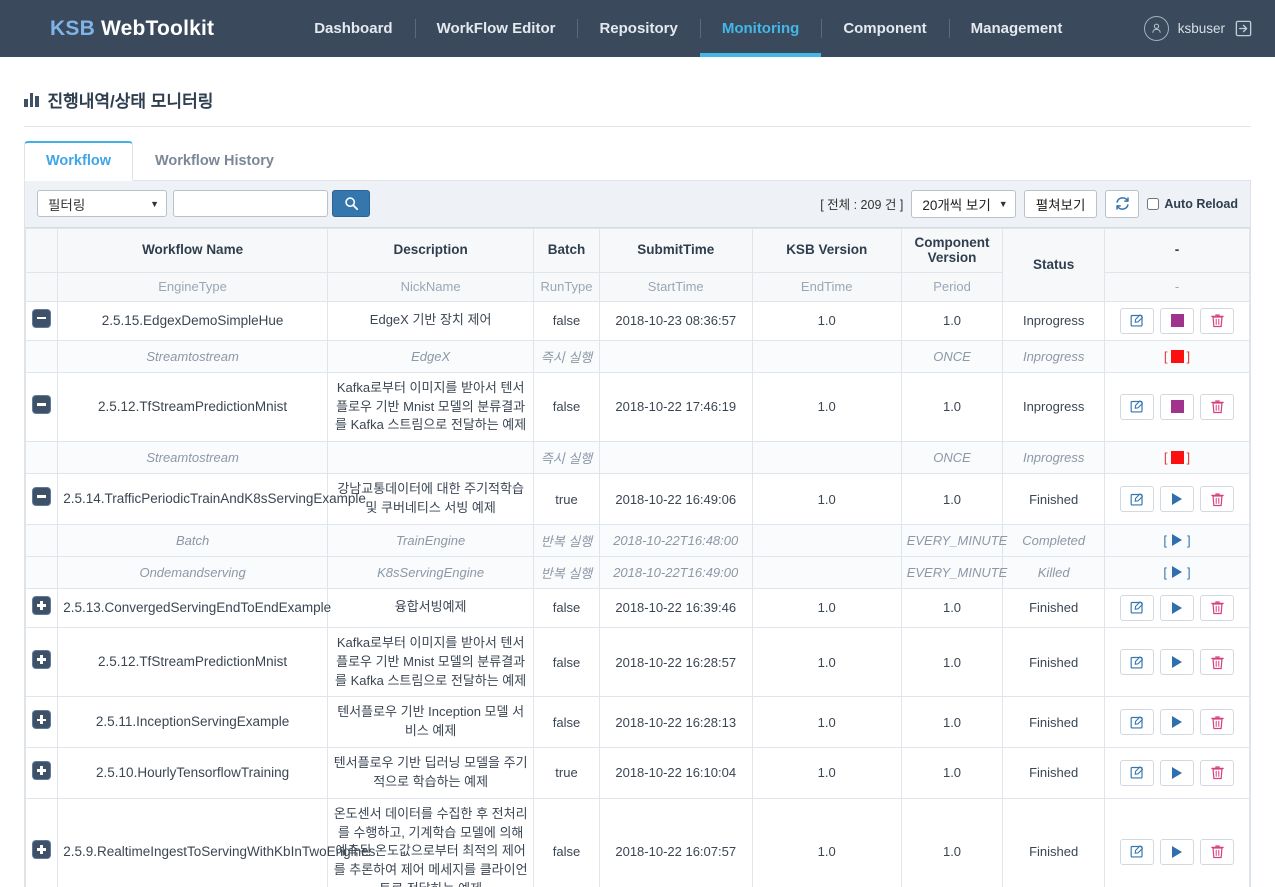 Image resolution: width=1275 pixels, height=887 pixels. What do you see at coordinates (78, 161) in the screenshot?
I see `tab-workflow: Workflow` at bounding box center [78, 161].